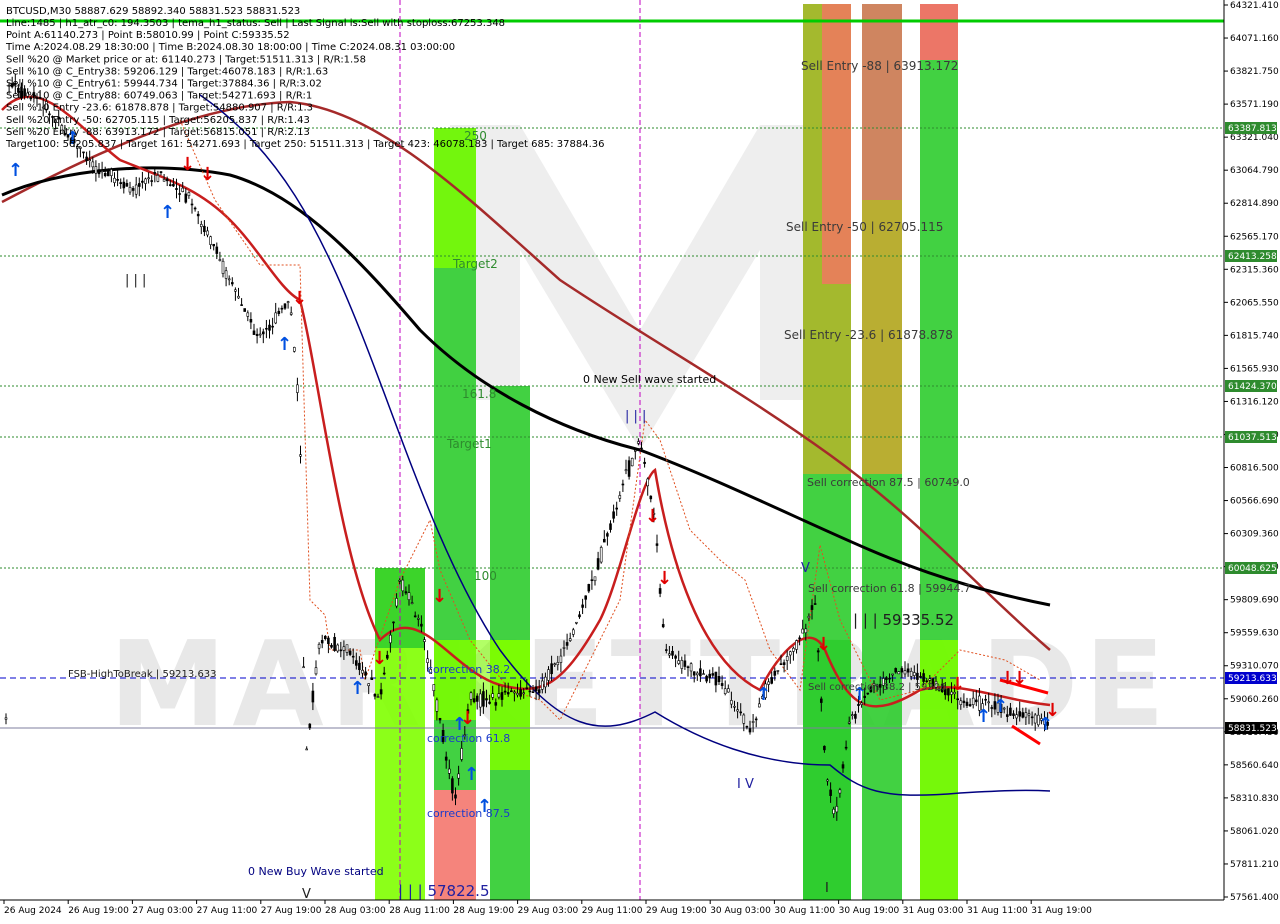 This screenshot has height=924, width=1280. Describe the element at coordinates (1254, 535) in the screenshot. I see `price-tick-label: 60309.360` at that location.